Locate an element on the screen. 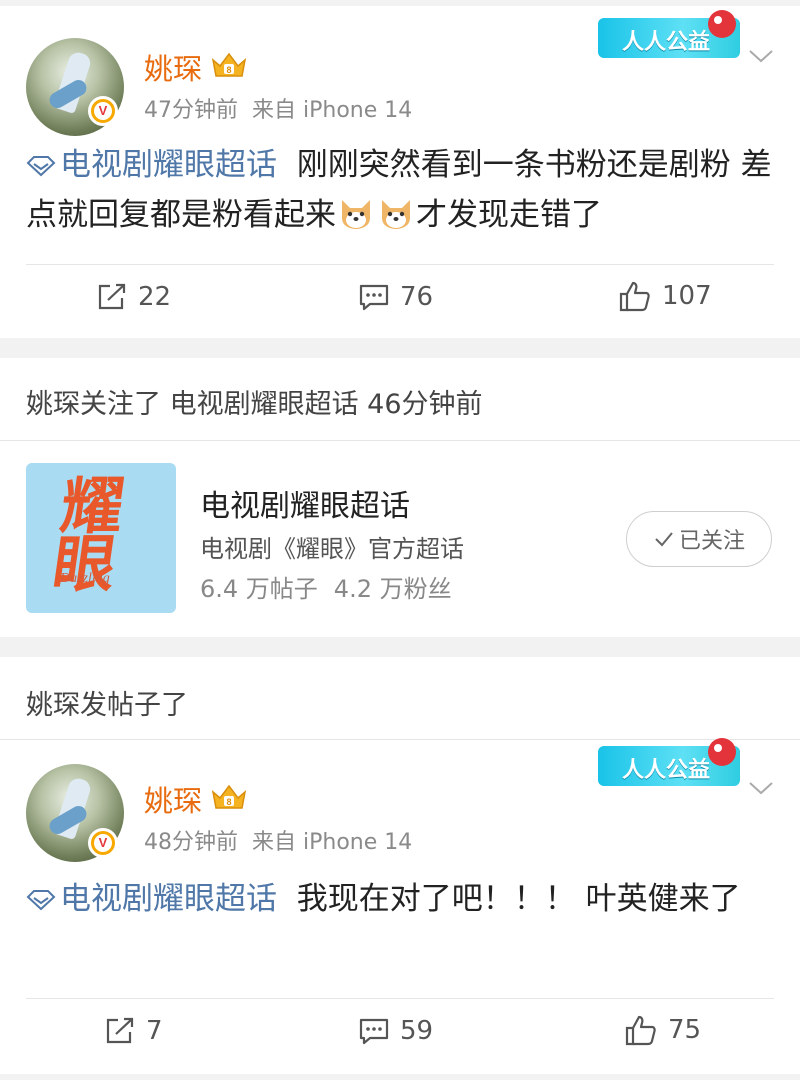 The height and width of the screenshot is (1080, 800). follow-notice-row: 姚琛关注了 电视剧耀眼超话 46分钟前 is located at coordinates (400, 399).